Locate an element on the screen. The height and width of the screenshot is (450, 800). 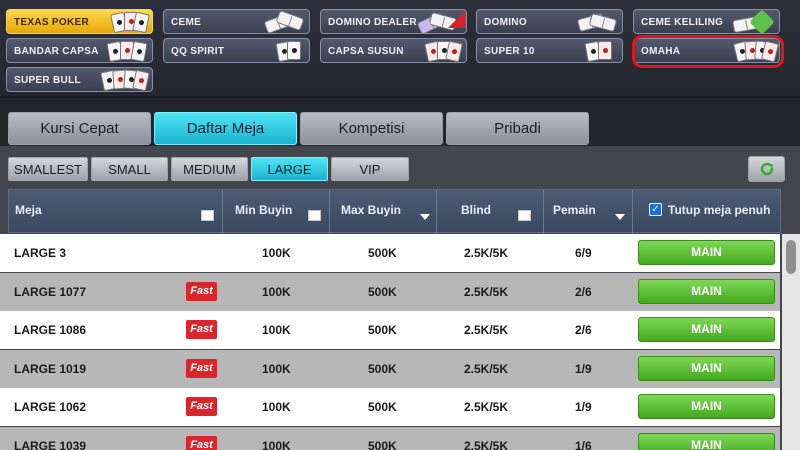
tab-label: Daftar Meja is located at coordinates (225, 128).